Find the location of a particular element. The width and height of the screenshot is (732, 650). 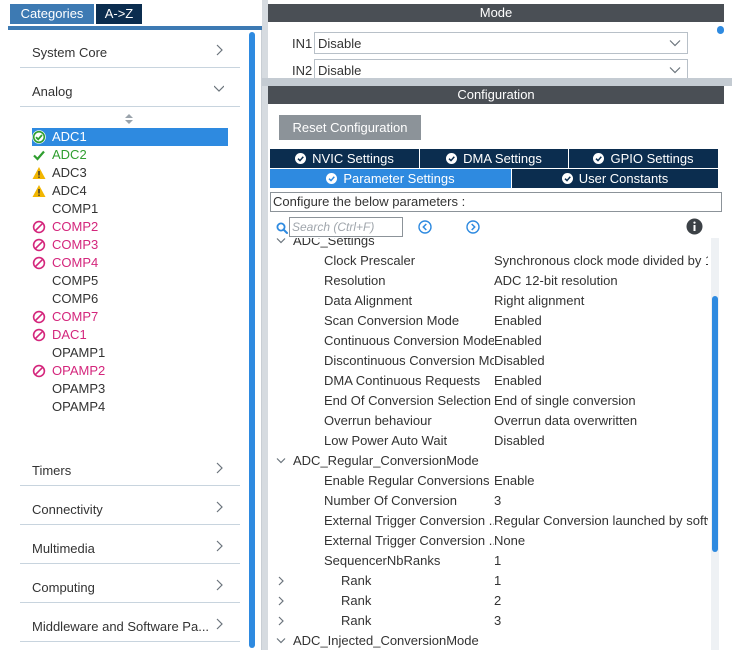

sort-updown-icon is located at coordinates (129, 119).